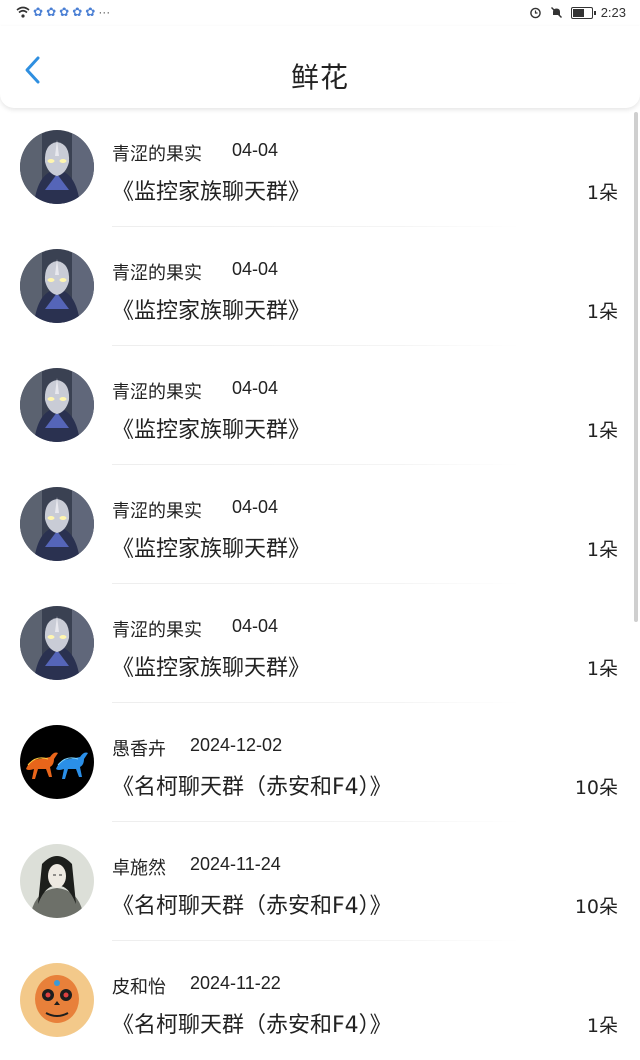  I want to click on status-left: ✿ ✿ ✿ ✿ ✿ ···, so click(63, 12).